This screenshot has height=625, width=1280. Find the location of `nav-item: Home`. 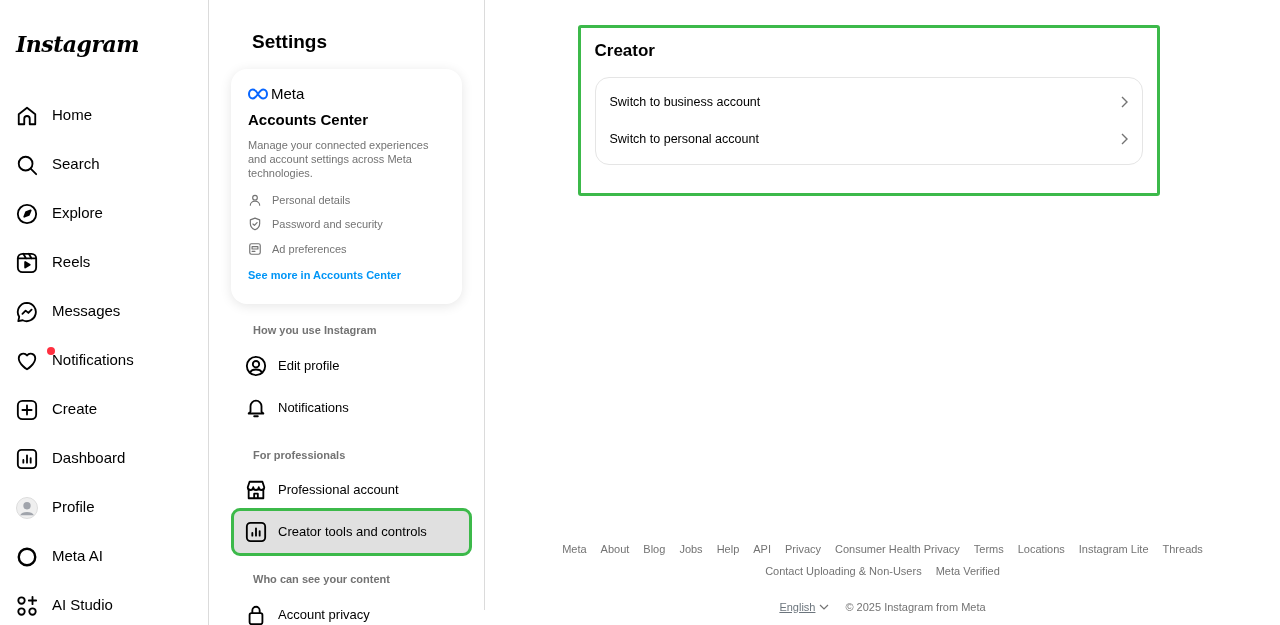

nav-item: Home is located at coordinates (106, 115).